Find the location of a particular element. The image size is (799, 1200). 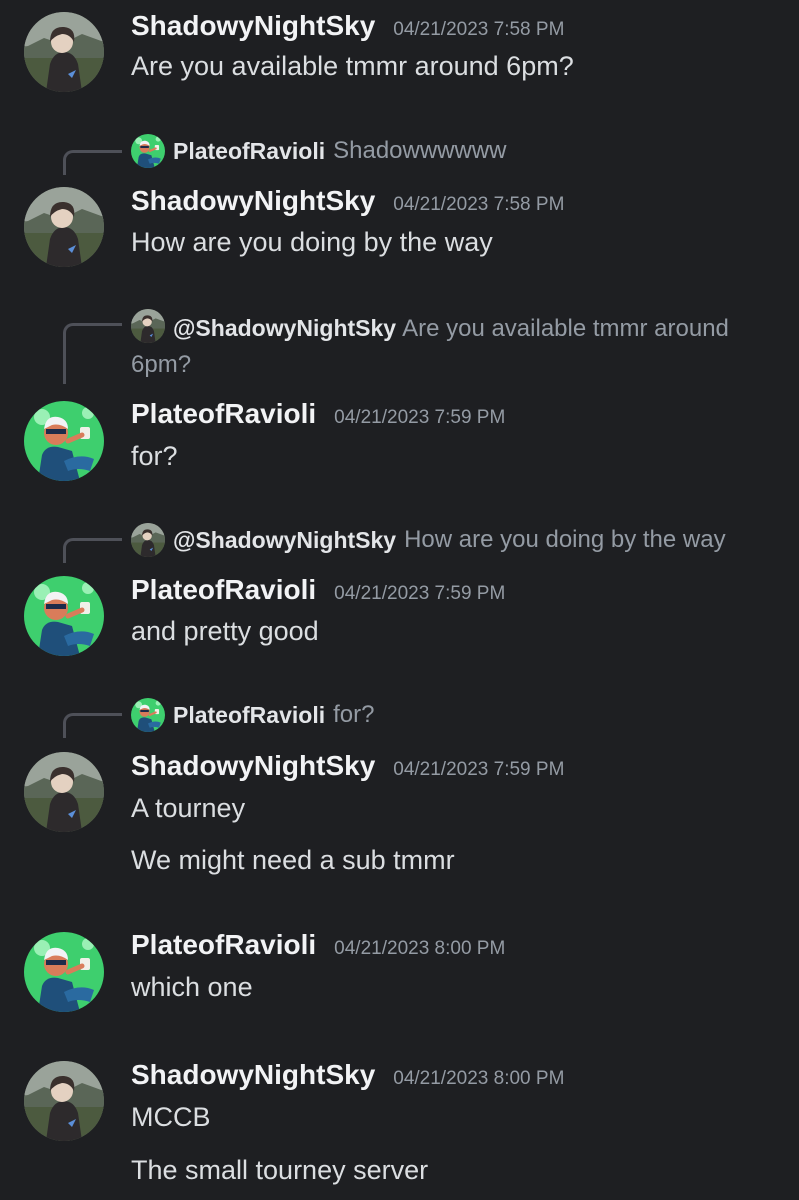

message-text: The small tourney server is located at coordinates (280, 1170).